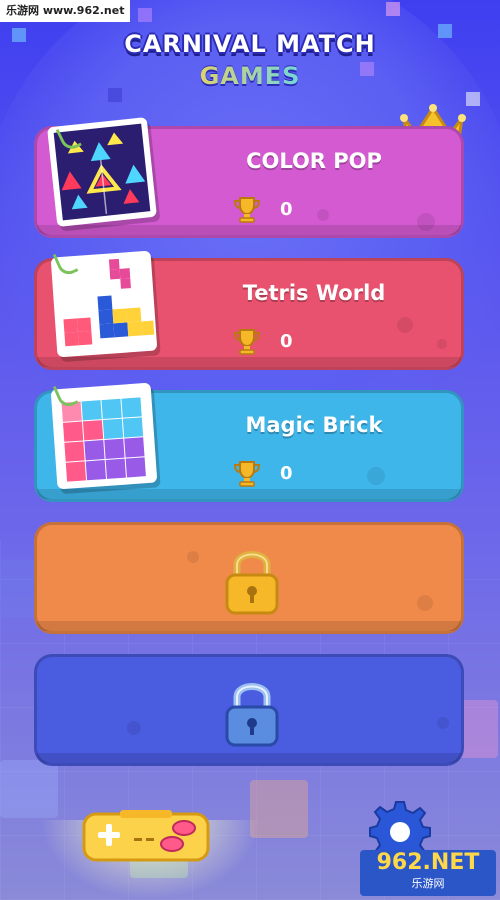 This screenshot has height=900, width=500. What do you see at coordinates (314, 425) in the screenshot?
I see `game-title-magic-brick: Magic Brick` at bounding box center [314, 425].